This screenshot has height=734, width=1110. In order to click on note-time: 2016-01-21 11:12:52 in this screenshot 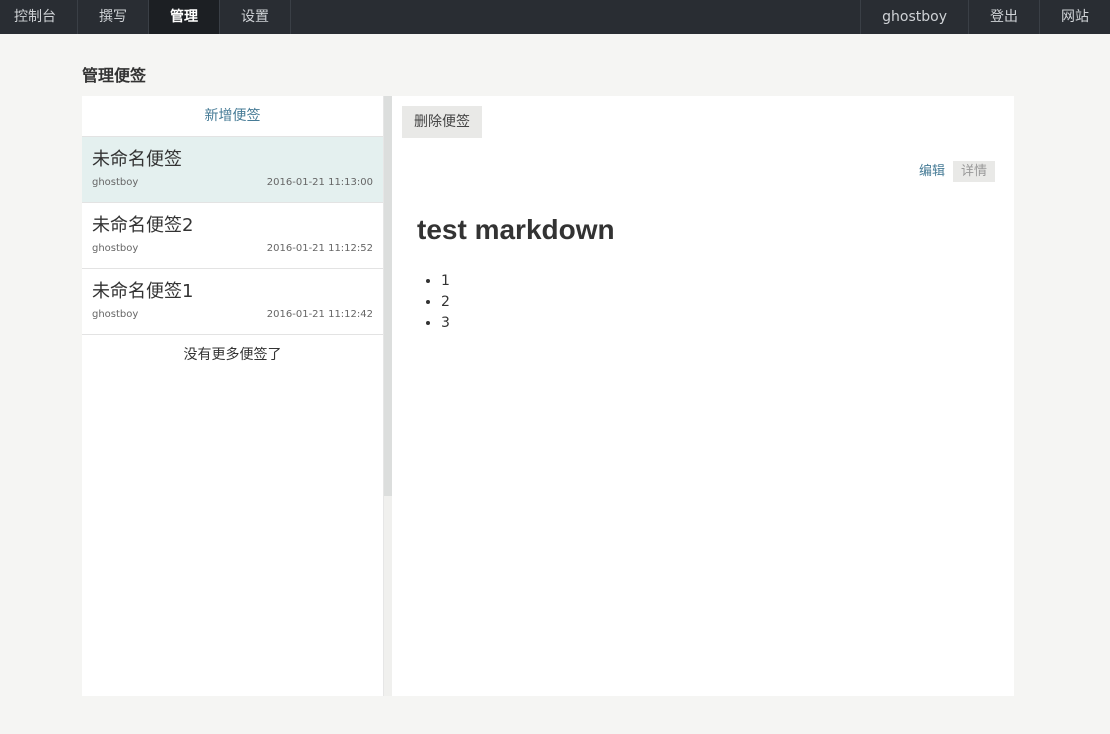, I will do `click(319, 248)`.